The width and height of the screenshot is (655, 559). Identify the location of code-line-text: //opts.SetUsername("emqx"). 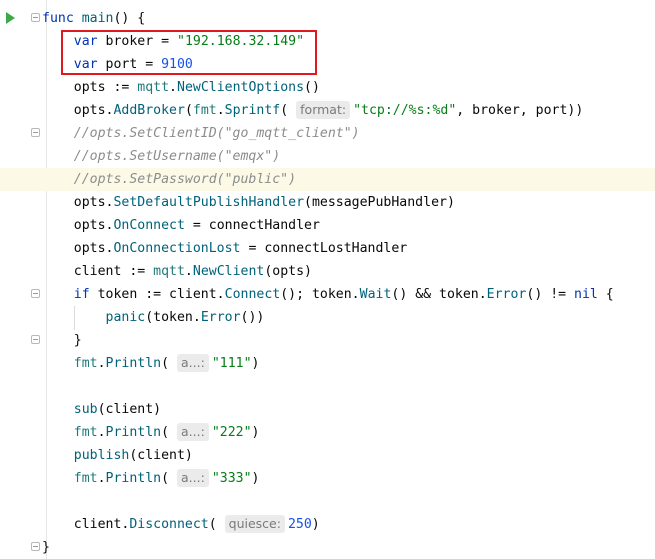
(161, 156).